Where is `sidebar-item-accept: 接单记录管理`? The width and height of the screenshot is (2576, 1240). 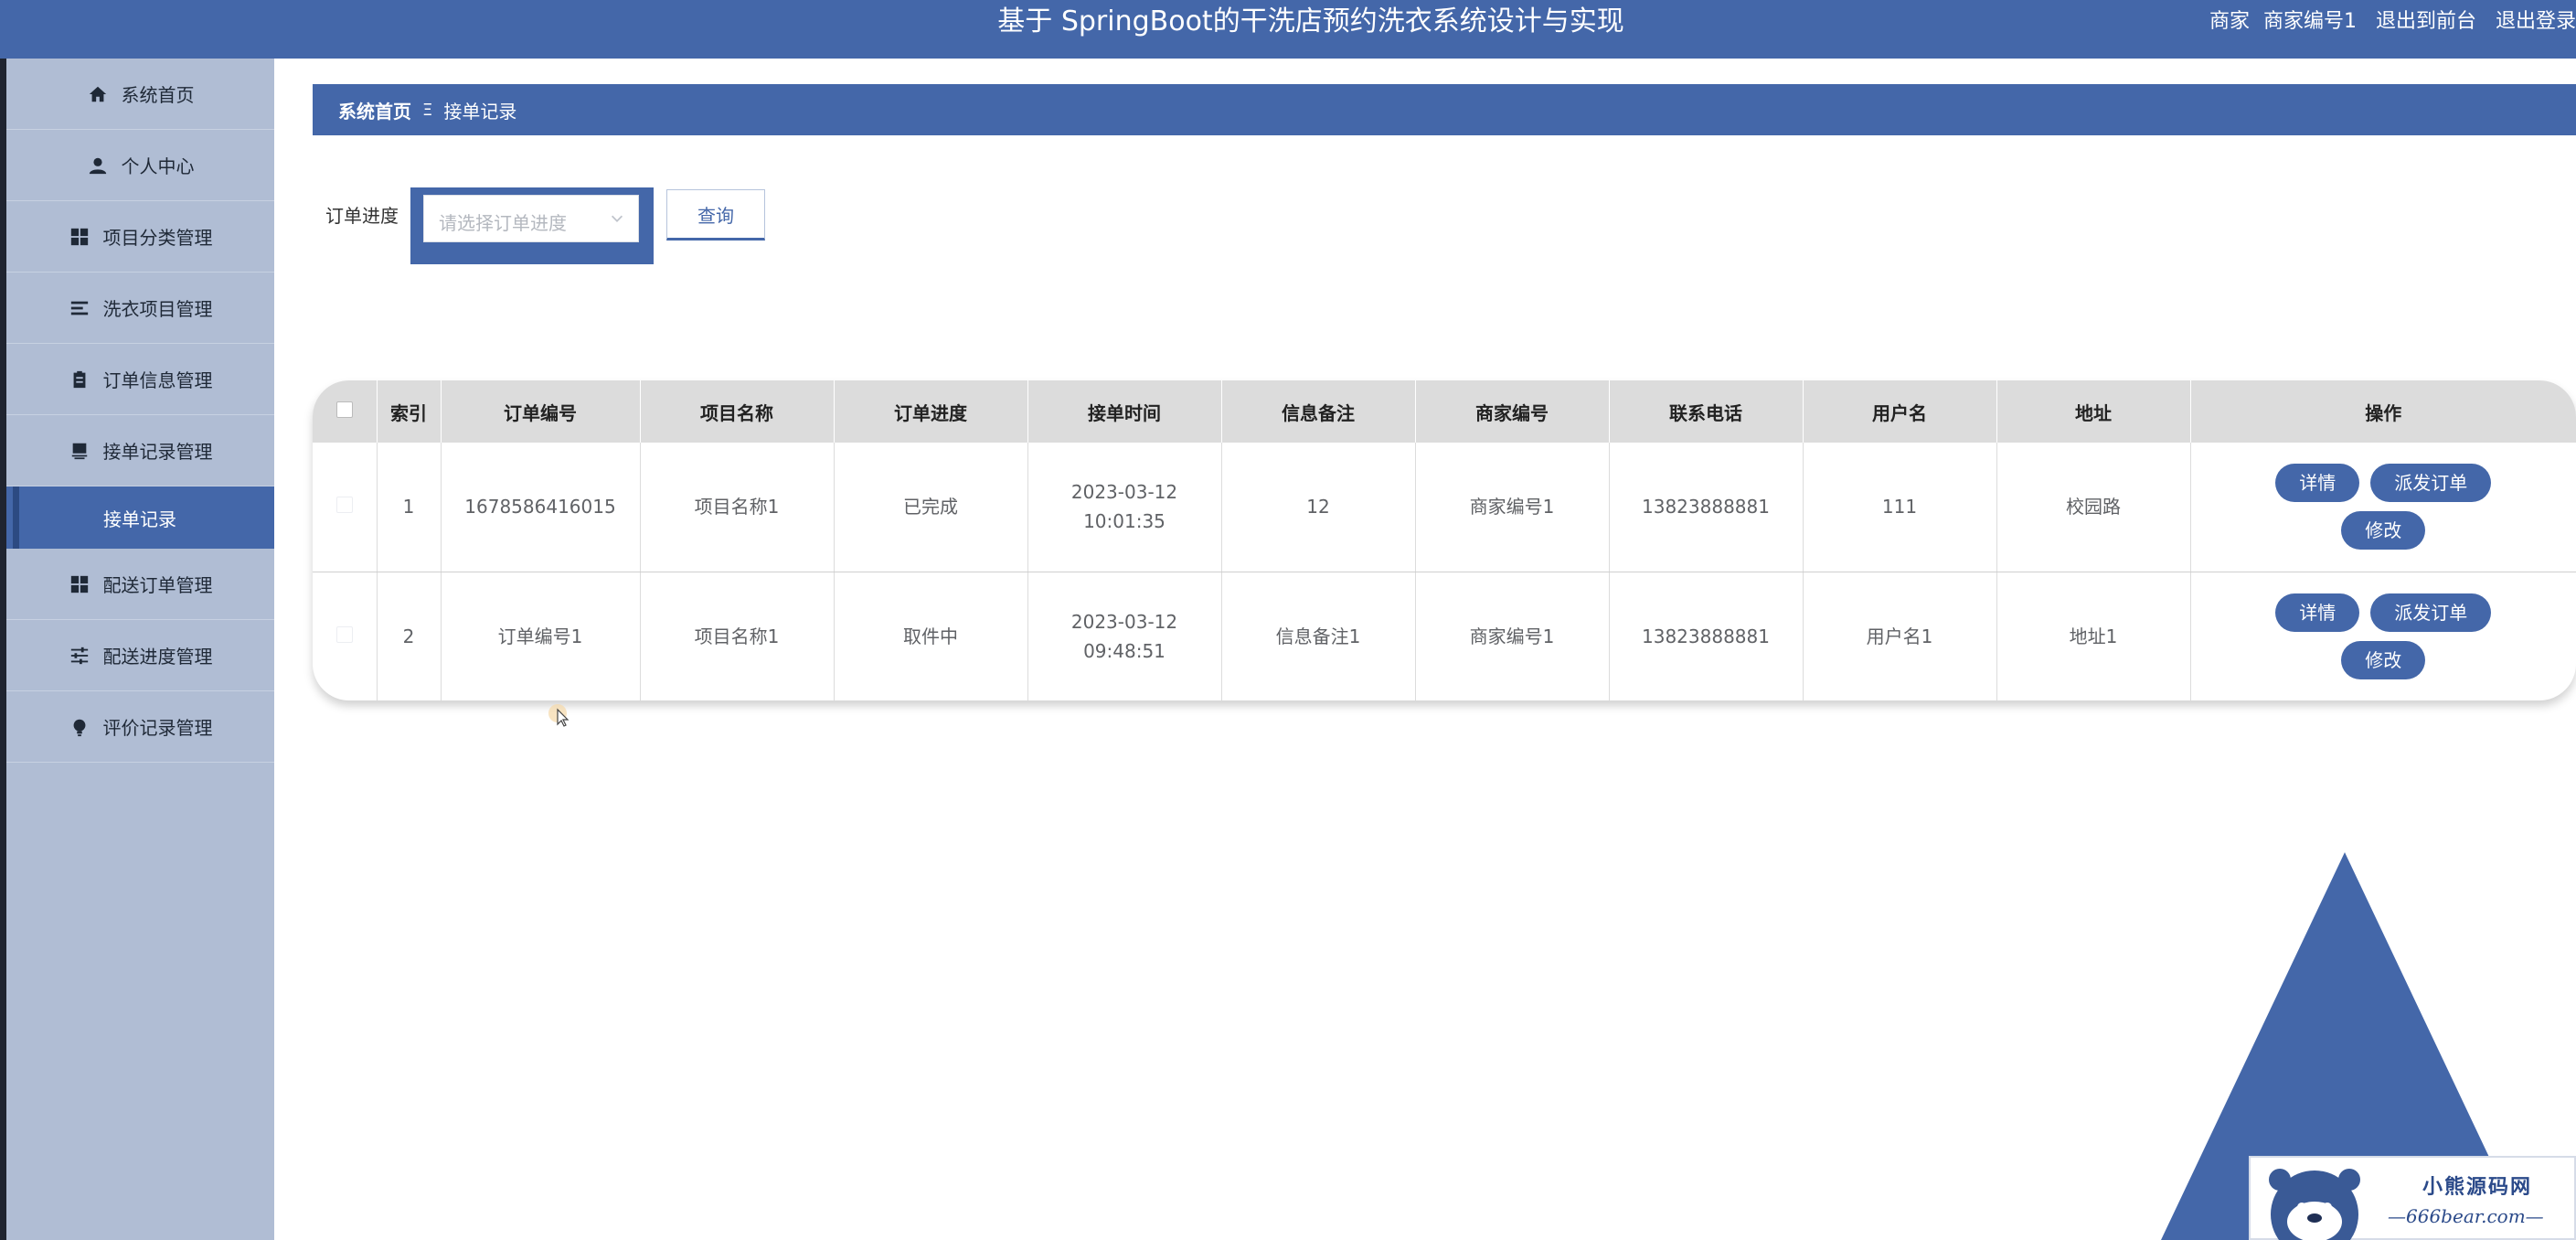
sidebar-item-accept: 接单记录管理 is located at coordinates (140, 450).